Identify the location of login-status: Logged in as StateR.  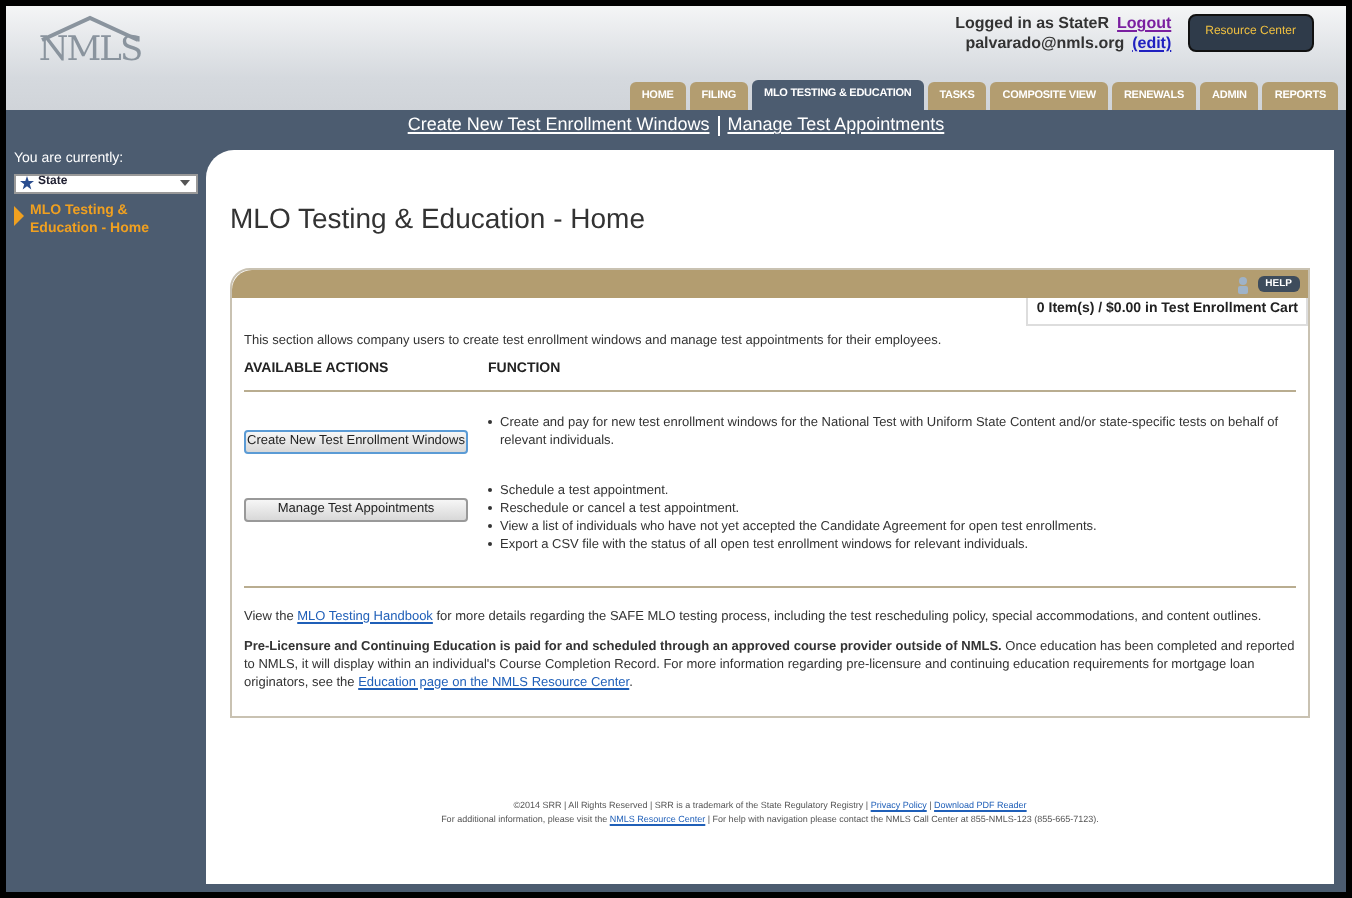
(1032, 24).